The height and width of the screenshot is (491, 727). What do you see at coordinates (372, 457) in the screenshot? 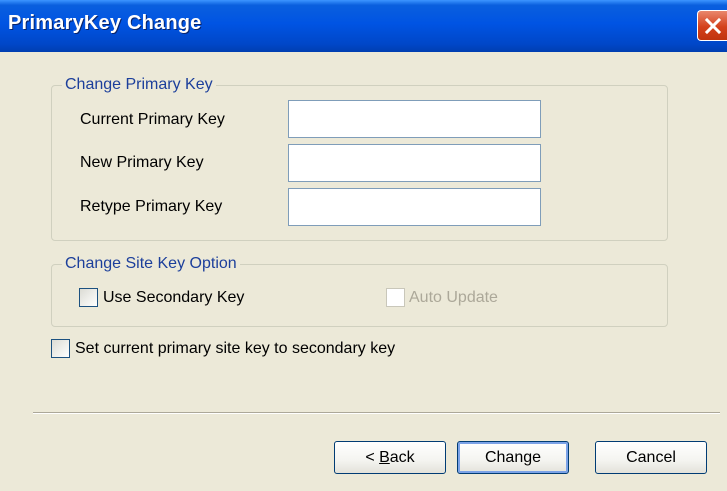
I see `back-button-prefix: <` at bounding box center [372, 457].